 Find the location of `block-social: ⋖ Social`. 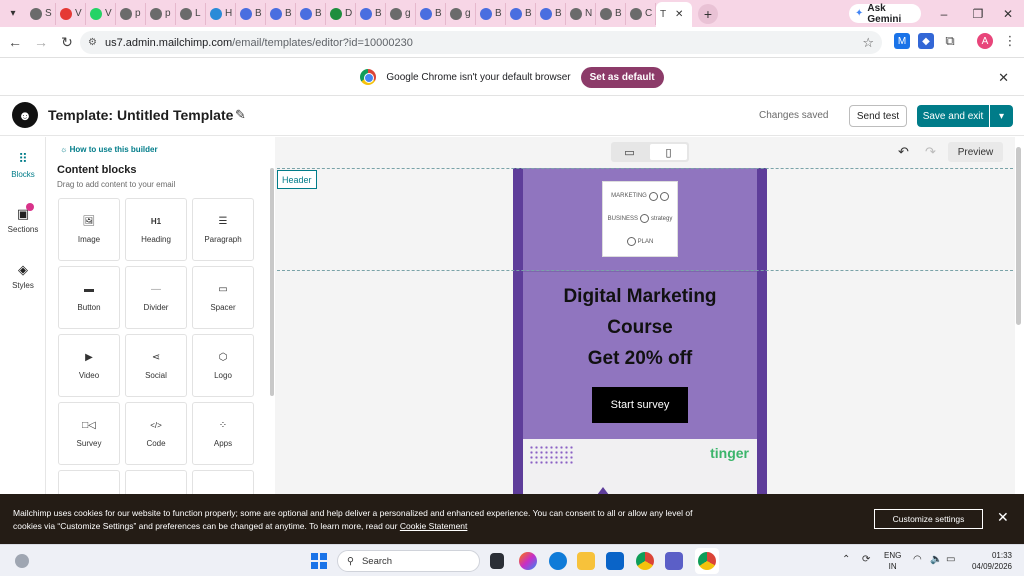

block-social: ⋖ Social is located at coordinates (156, 365).